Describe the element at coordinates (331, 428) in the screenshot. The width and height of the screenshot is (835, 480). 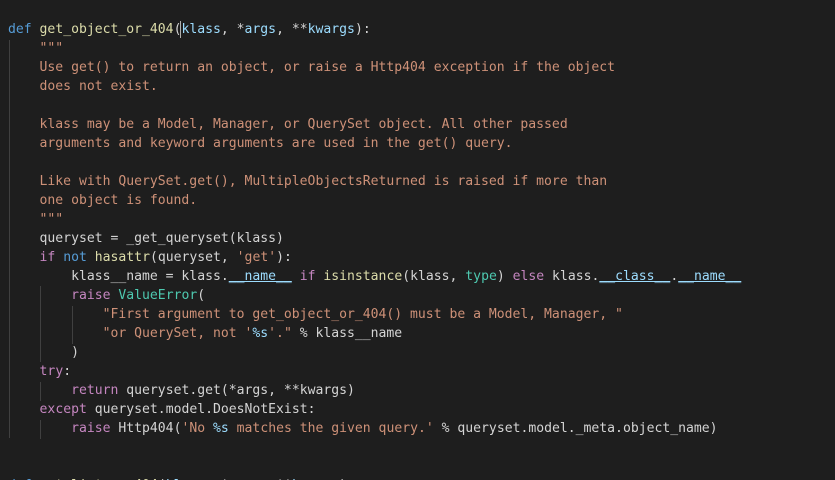
I see `code-token: matches the given query.'` at that location.